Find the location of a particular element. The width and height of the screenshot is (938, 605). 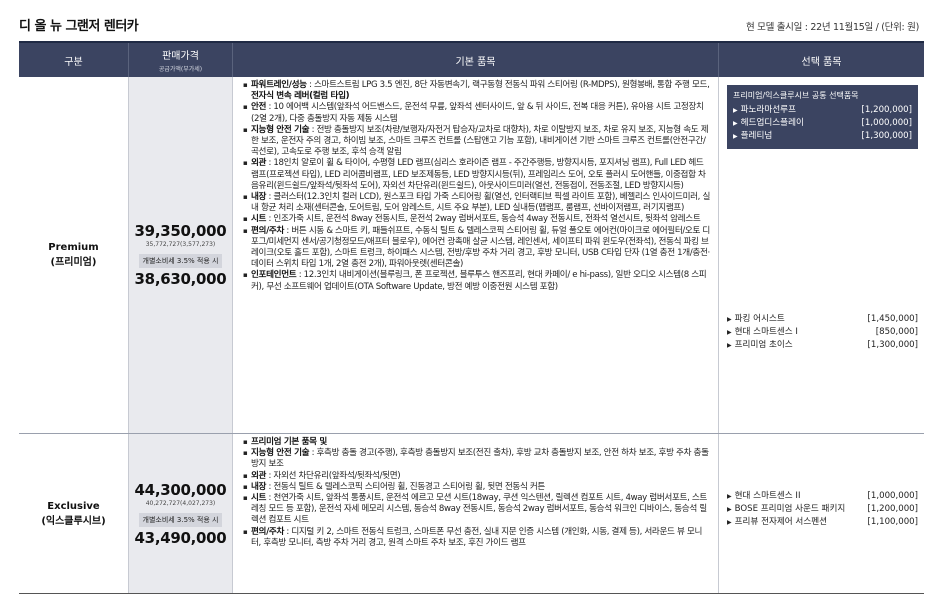

page-title: 디 올 뉴 그랜저 렌터카 is located at coordinates (79, 26).